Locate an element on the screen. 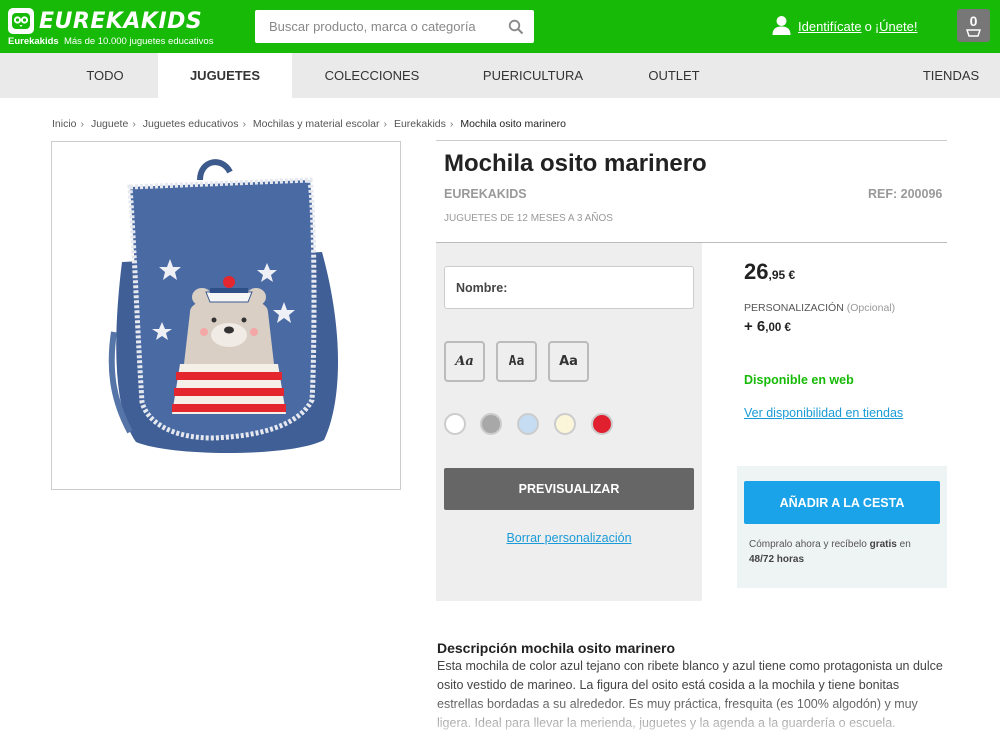 Image resolution: width=1000 pixels, height=741 pixels. cart-button: 0 is located at coordinates (973, 25).